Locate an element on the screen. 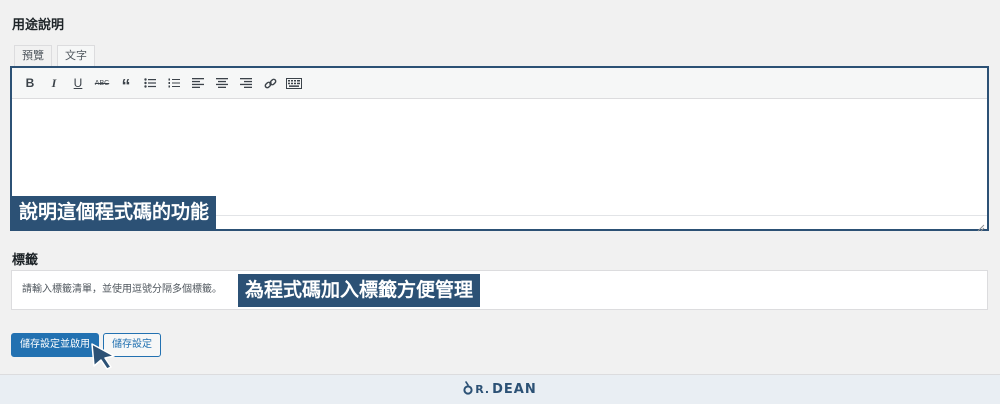 This screenshot has width=1000, height=404. tags-input: 請輸入標籤清單，並使用逗號分隔多個標籤。 is located at coordinates (499, 290).